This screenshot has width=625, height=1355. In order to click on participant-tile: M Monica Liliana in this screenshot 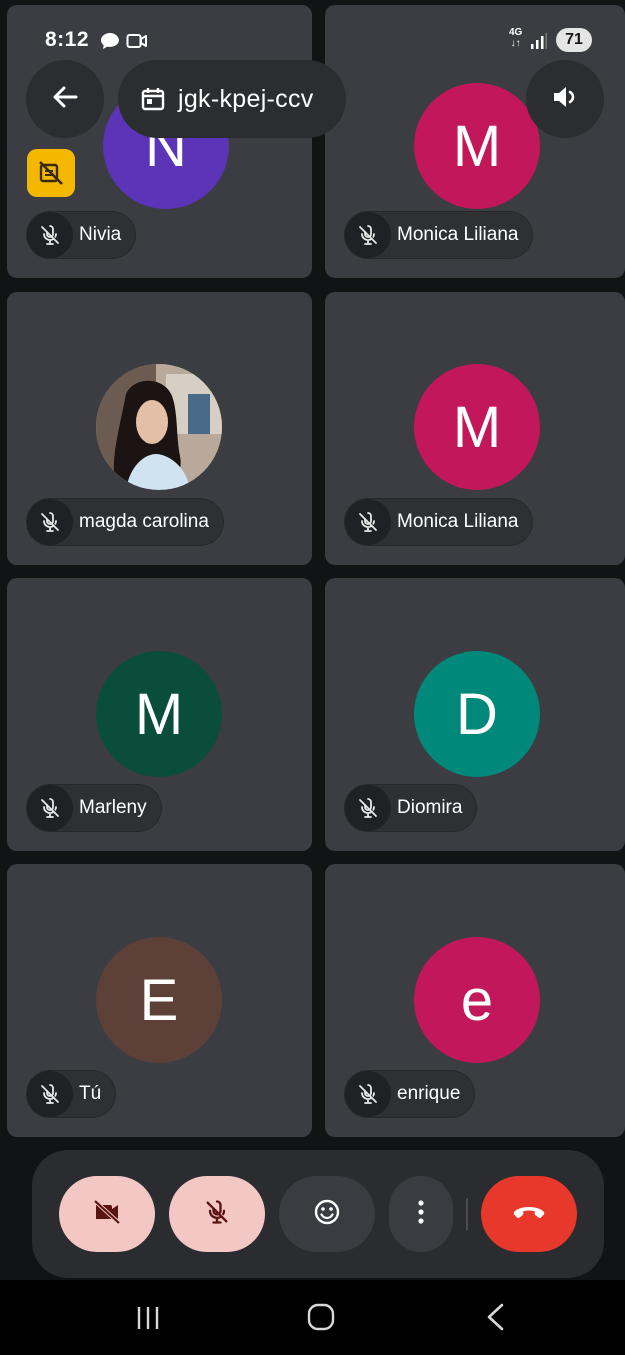, I will do `click(475, 428)`.